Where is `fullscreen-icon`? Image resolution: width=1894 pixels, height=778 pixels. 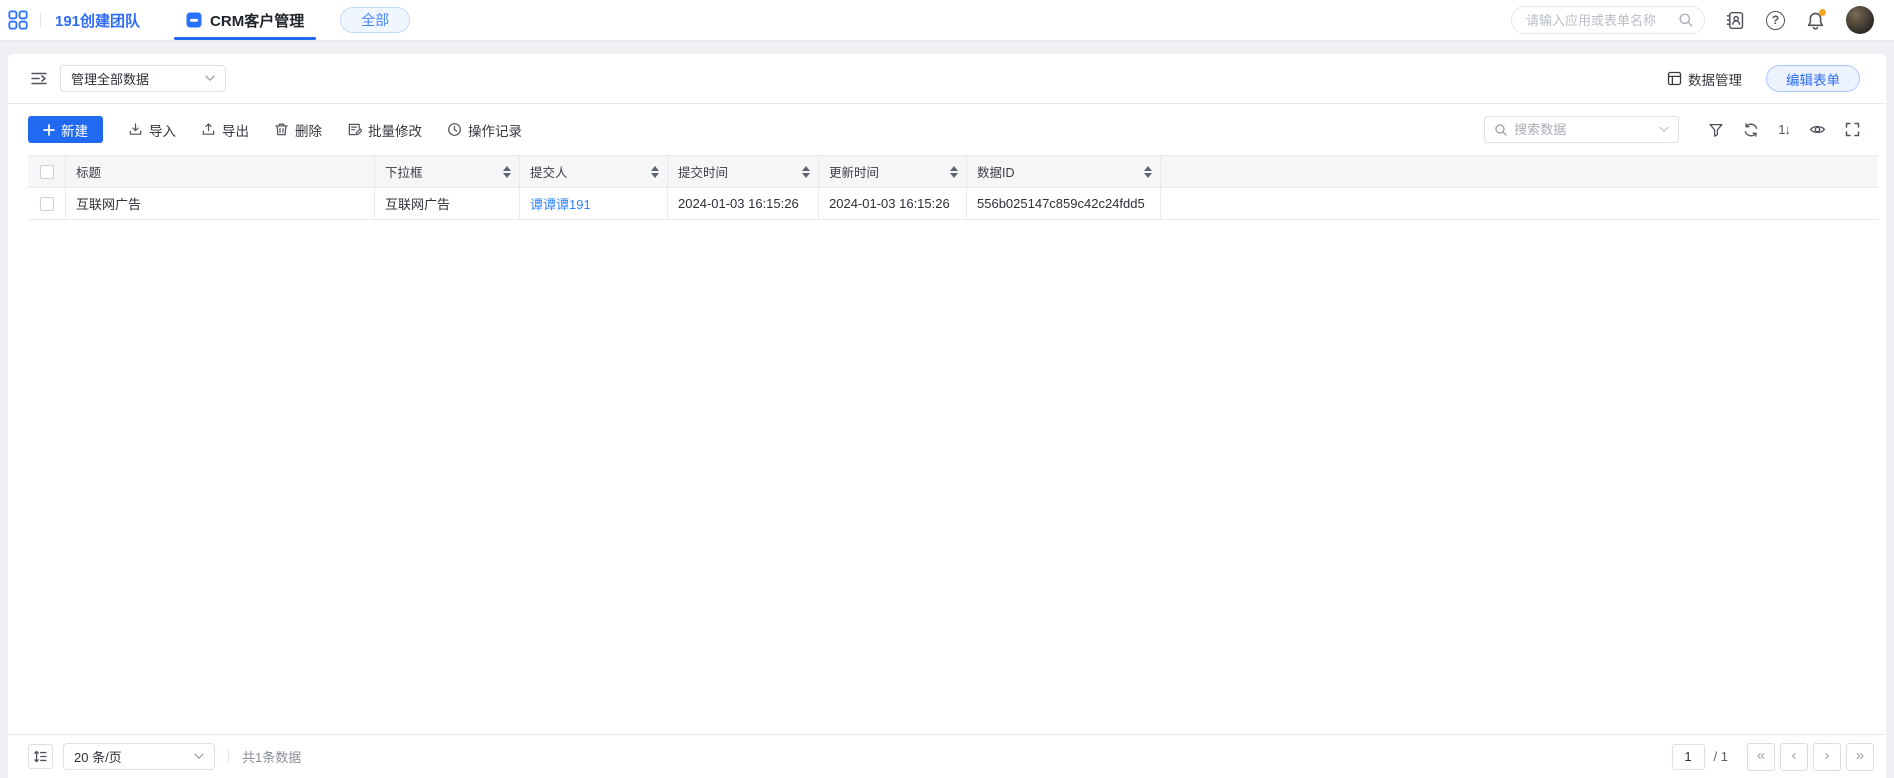 fullscreen-icon is located at coordinates (1852, 129).